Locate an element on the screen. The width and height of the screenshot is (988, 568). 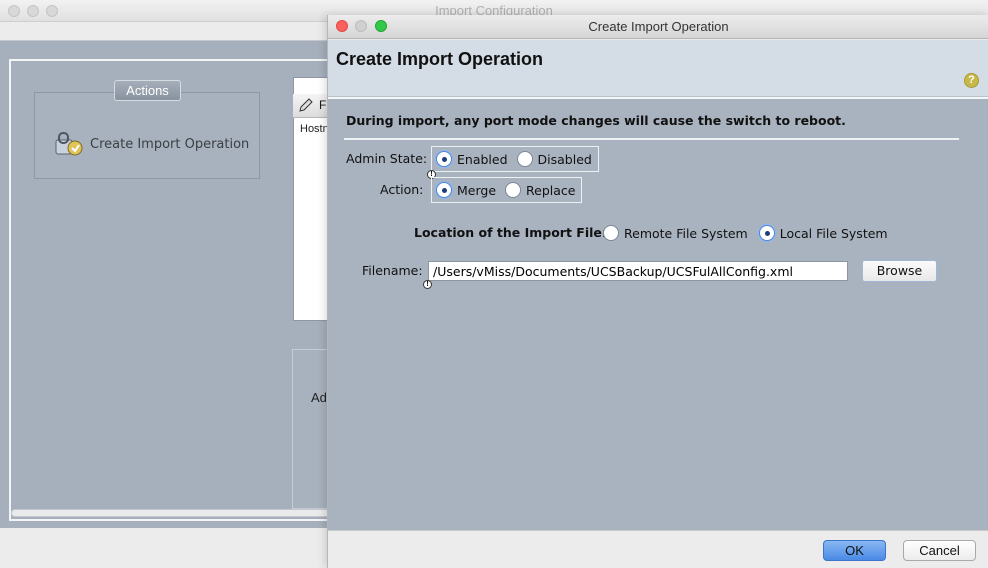
action-merge-radio: Merge is located at coordinates (466, 190).